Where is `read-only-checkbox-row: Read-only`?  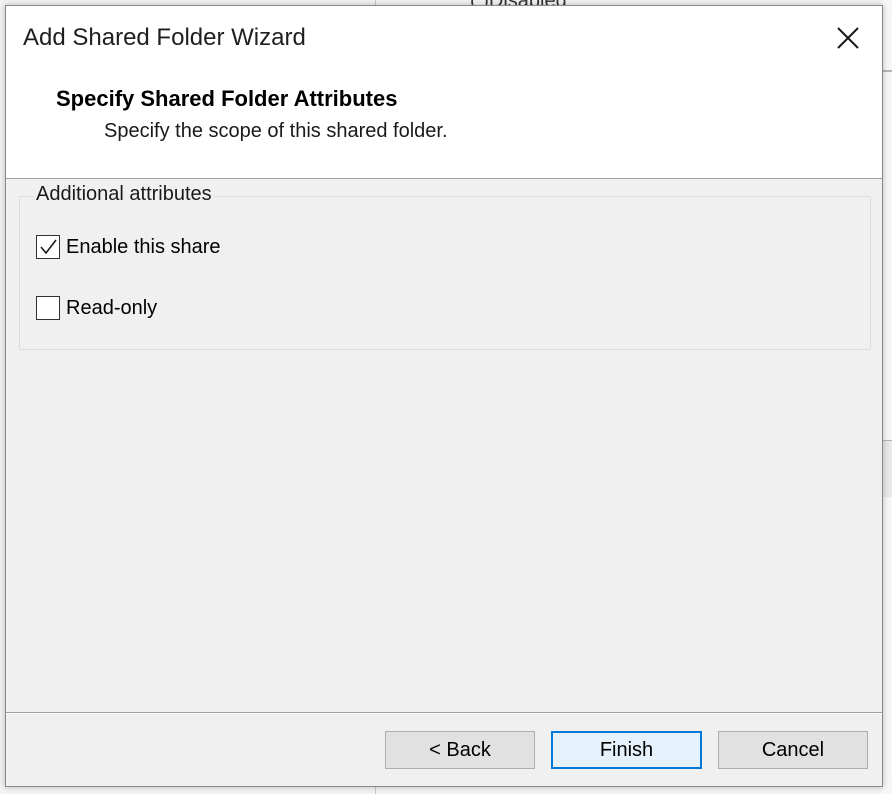
read-only-checkbox-row: Read-only is located at coordinates (96, 308).